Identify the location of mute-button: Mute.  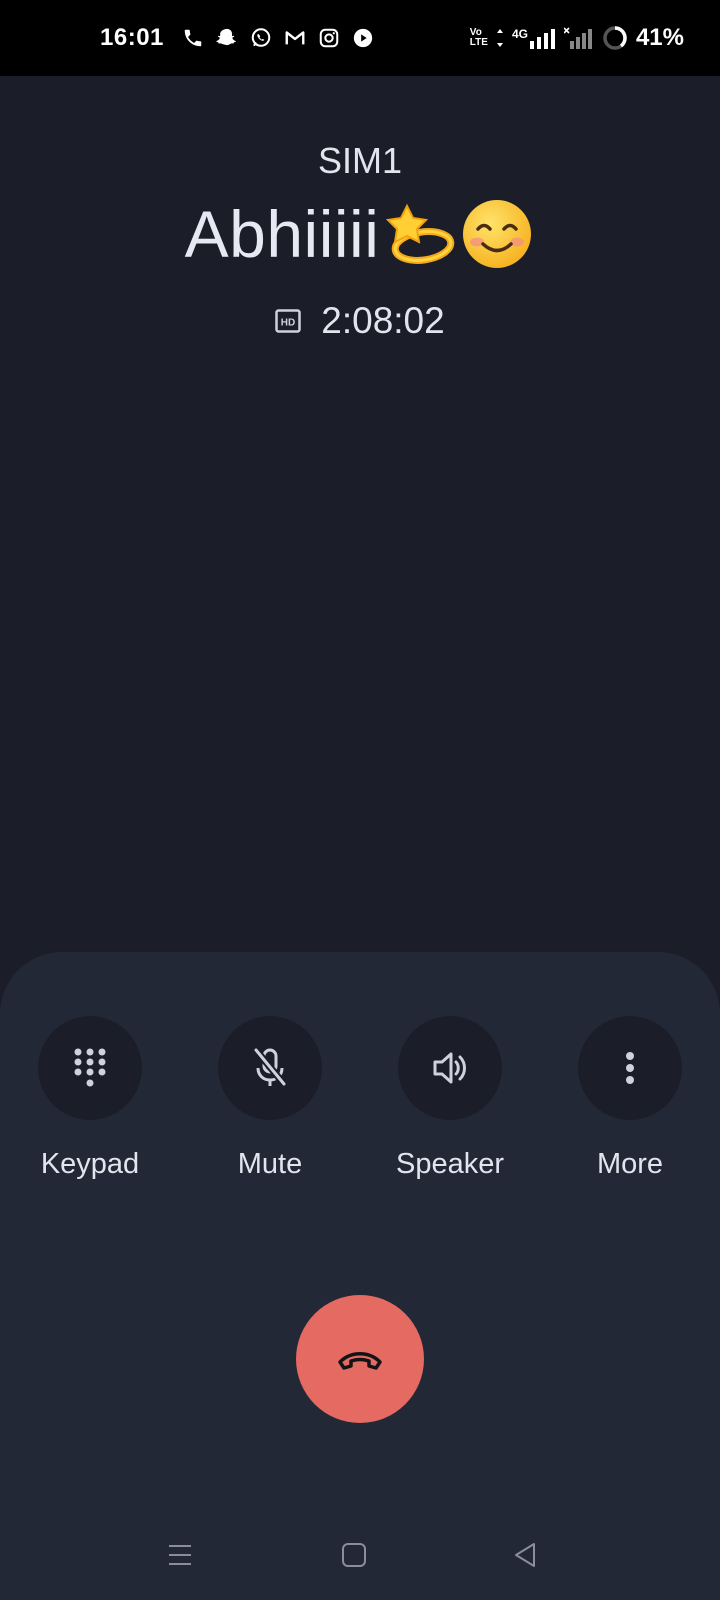
(270, 1098).